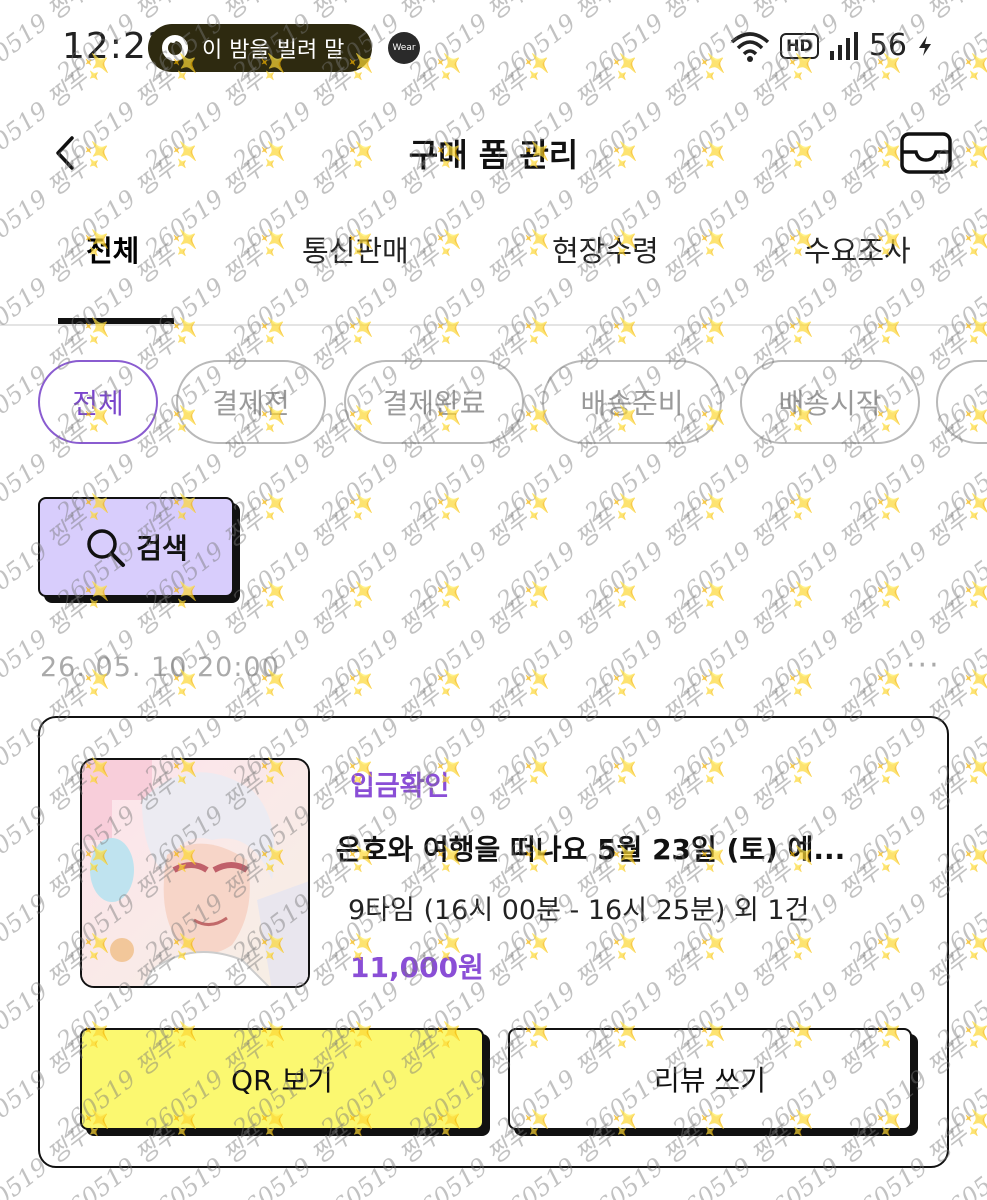 Image resolution: width=987 pixels, height=1200 pixels. Describe the element at coordinates (404, 48) in the screenshot. I see `wear-app-icon: Wear` at that location.